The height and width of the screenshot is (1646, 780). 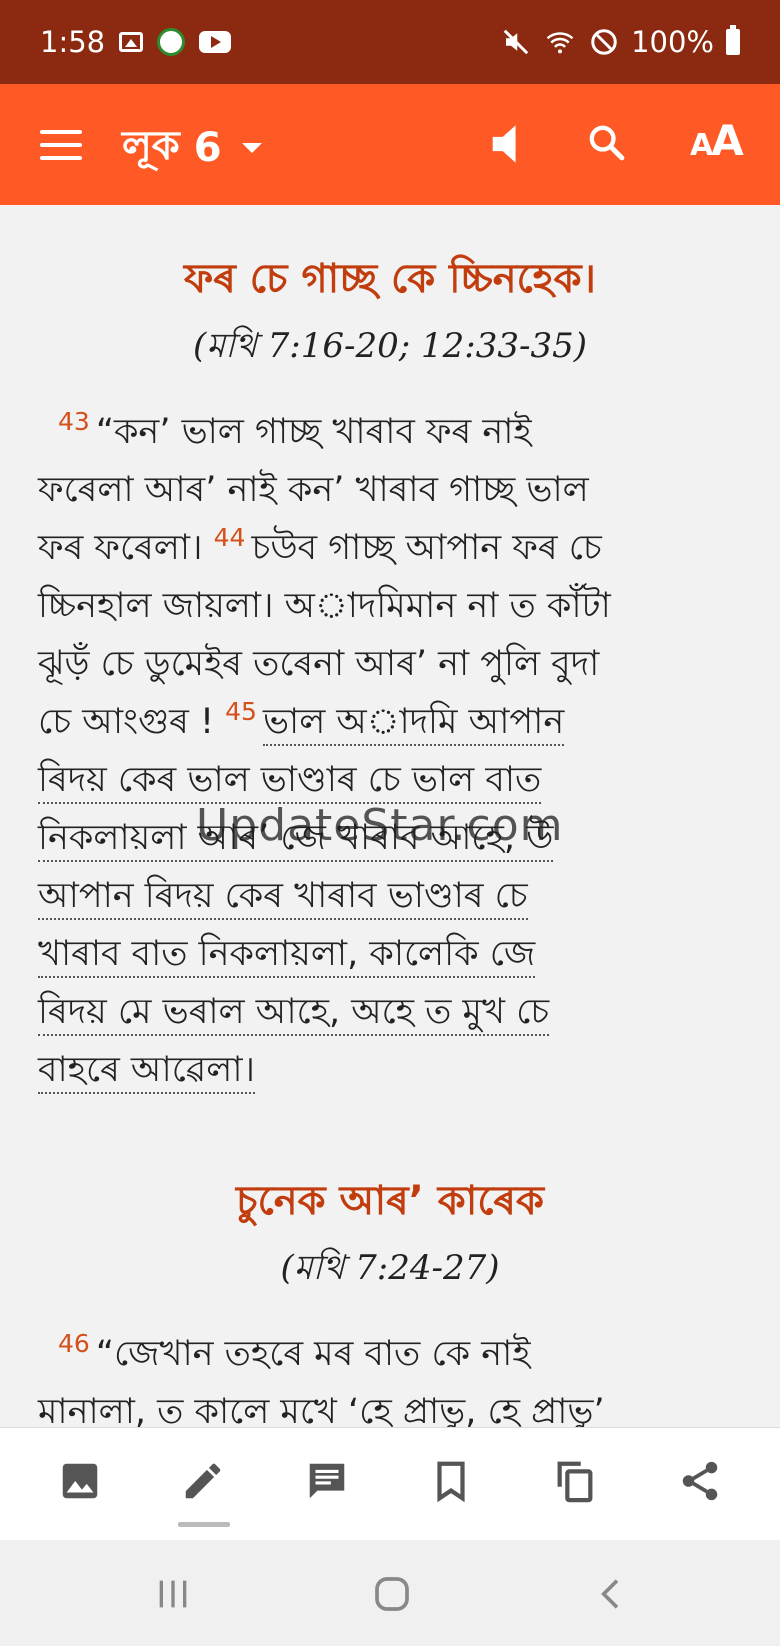 I want to click on section-heading: ফৰ চে গাচ্ছ কে চ্চিনহেক।, so click(x=390, y=279).